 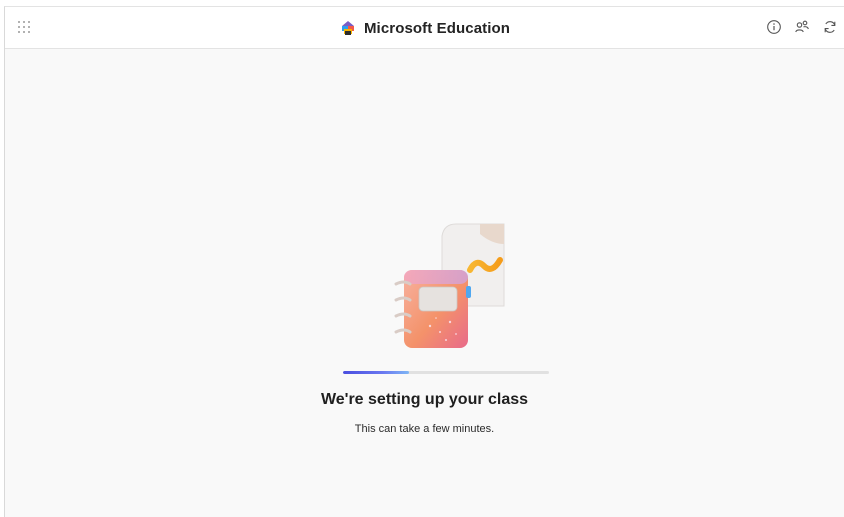 I want to click on class-setup-illustration, so click(x=449, y=281).